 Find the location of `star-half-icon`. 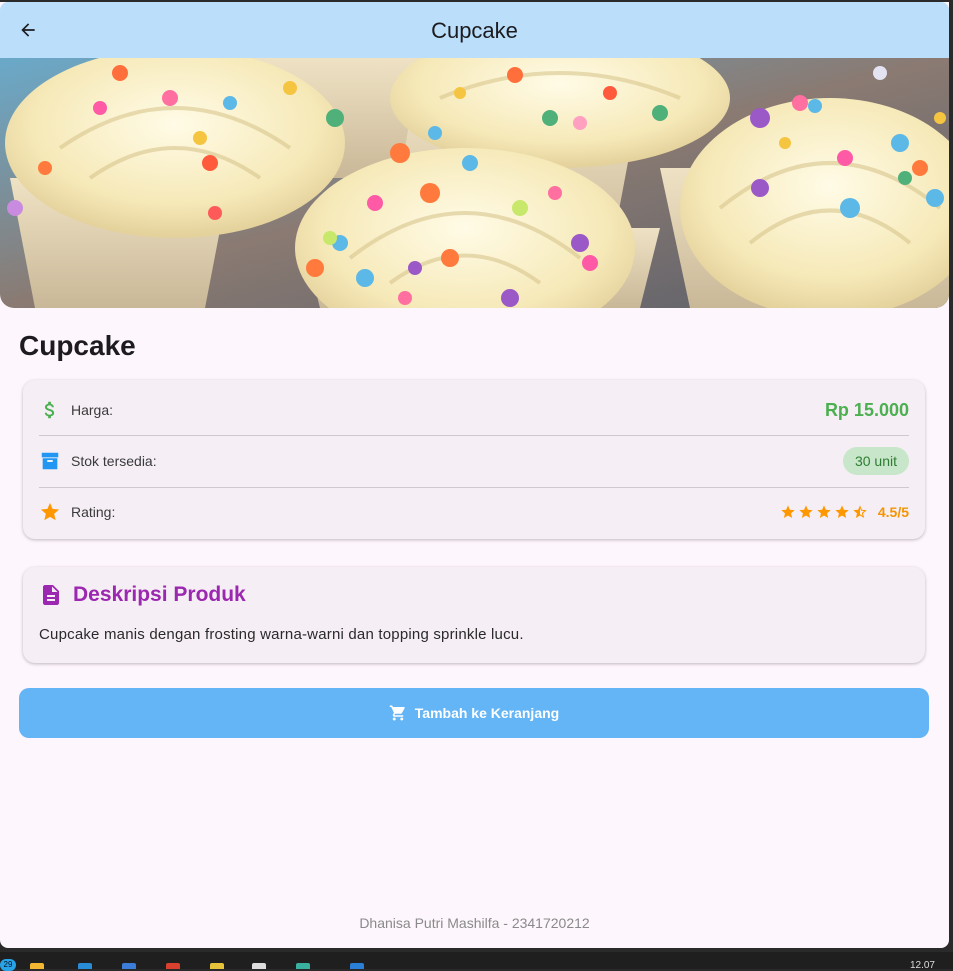

star-half-icon is located at coordinates (860, 511).